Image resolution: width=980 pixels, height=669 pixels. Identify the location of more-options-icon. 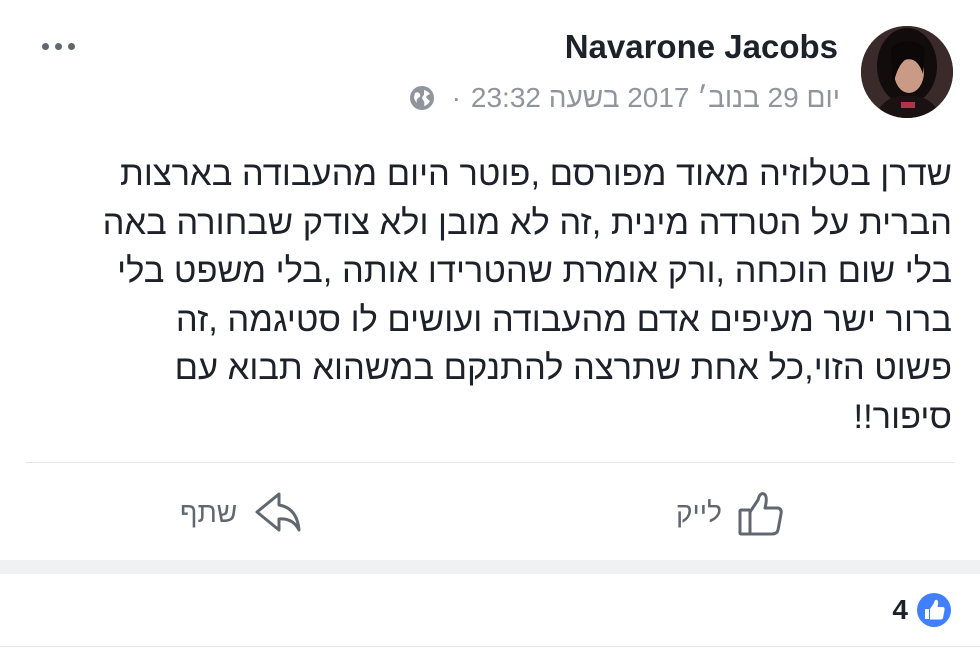
(65, 46).